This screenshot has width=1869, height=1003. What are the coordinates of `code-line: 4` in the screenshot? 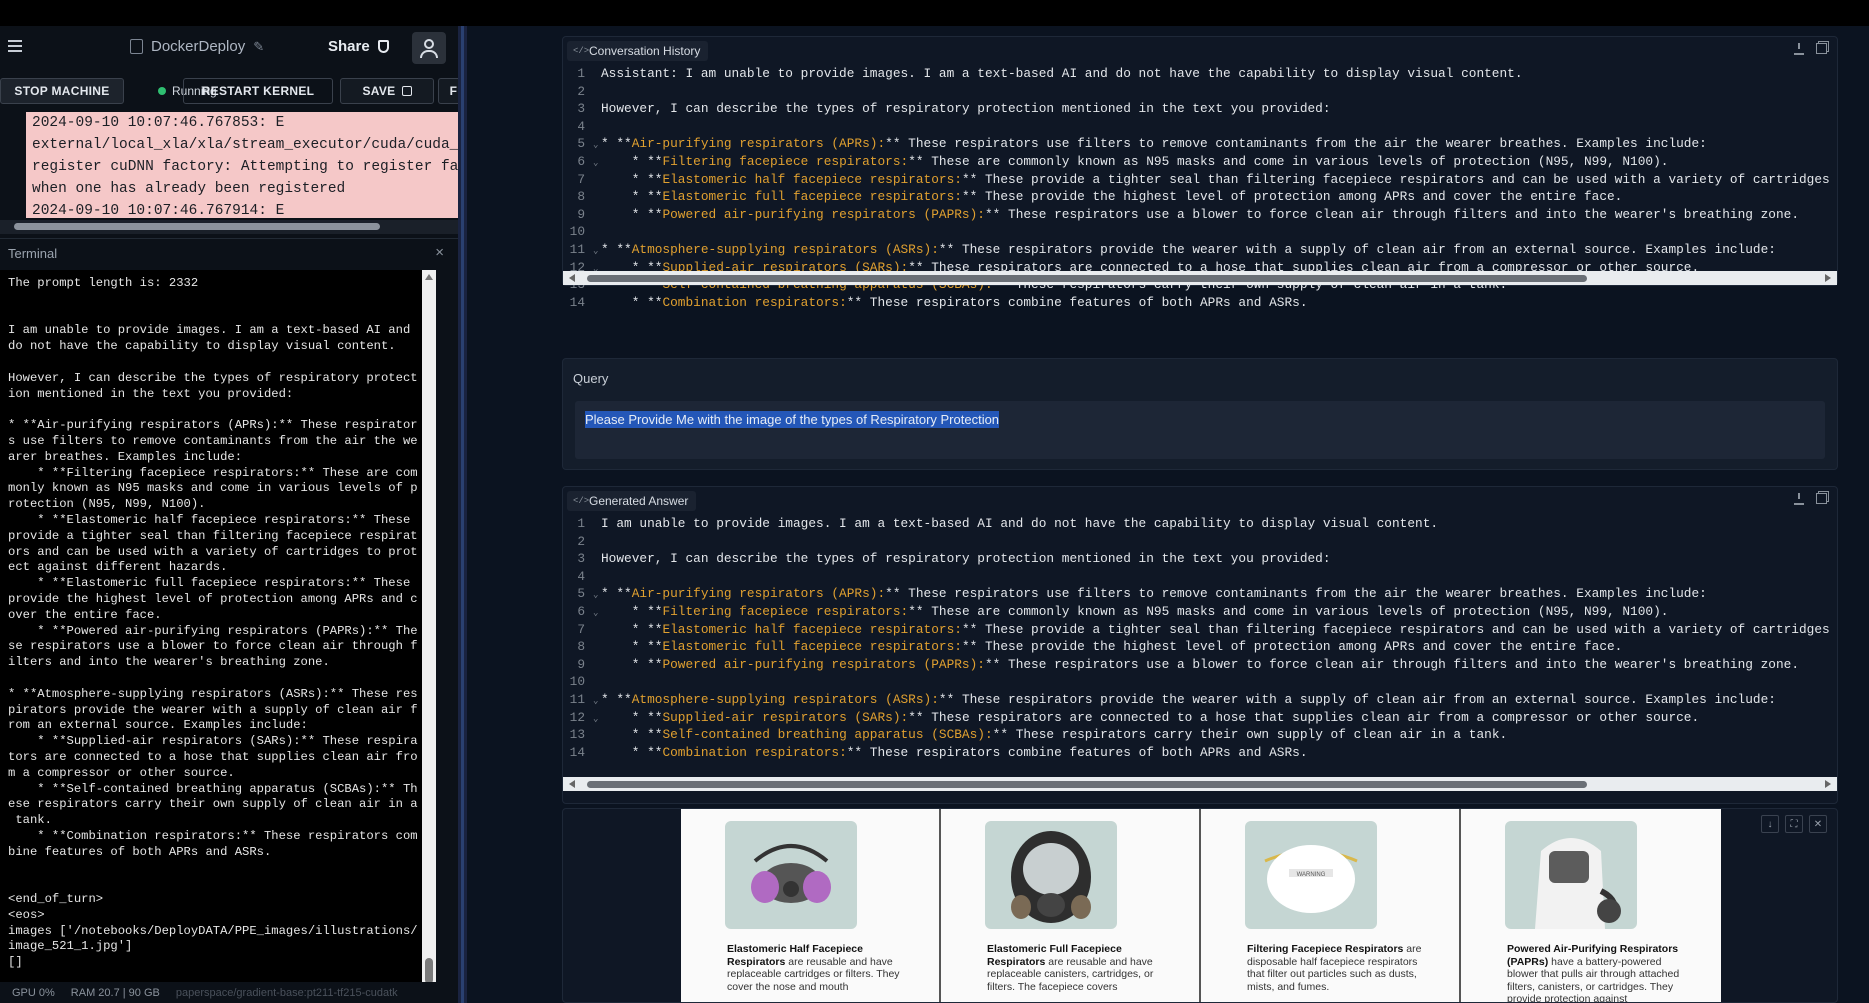 It's located at (1200, 127).